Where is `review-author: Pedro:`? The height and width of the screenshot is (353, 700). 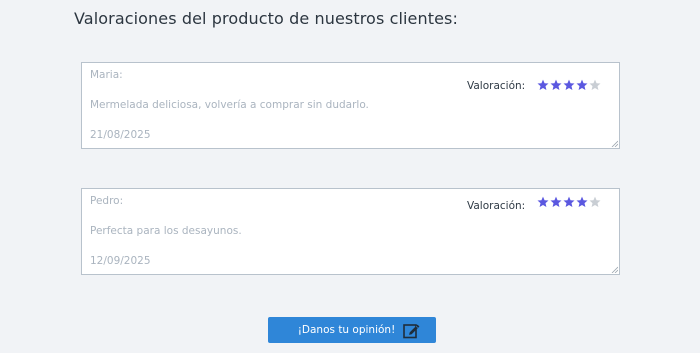 review-author: Pedro: is located at coordinates (107, 201).